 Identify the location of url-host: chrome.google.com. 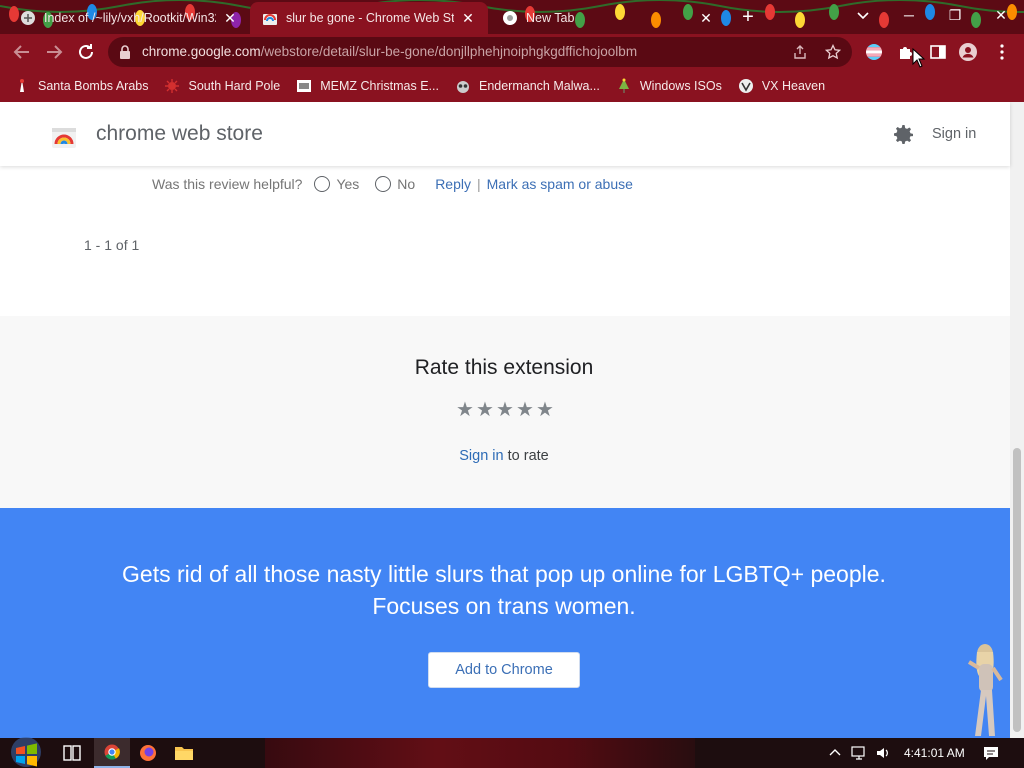
(201, 51).